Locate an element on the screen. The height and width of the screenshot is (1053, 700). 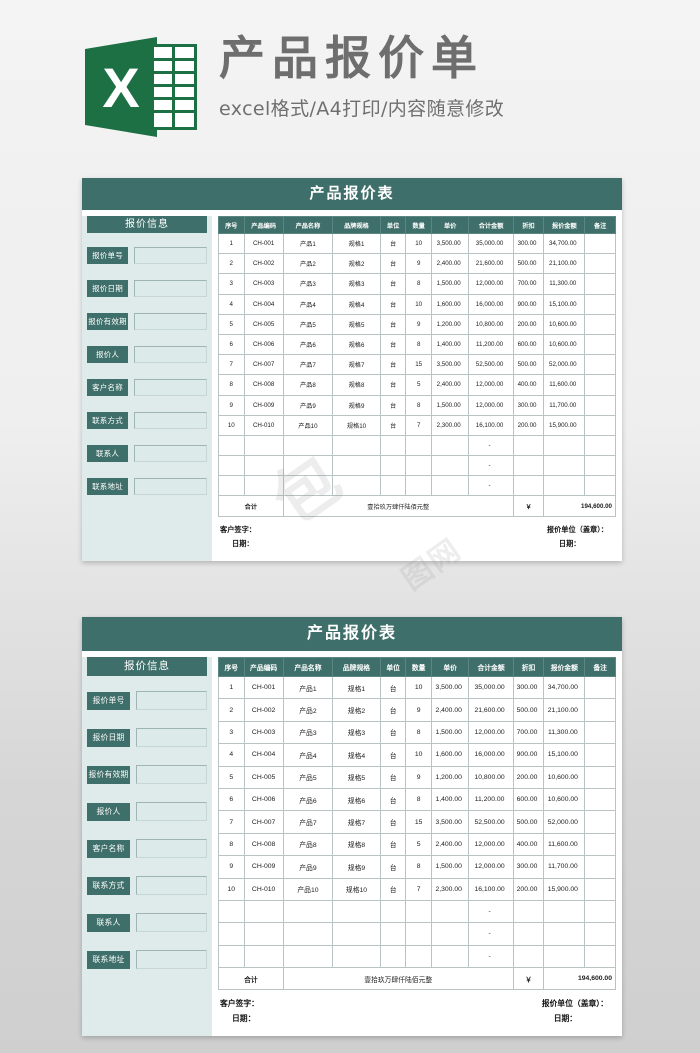
cell-6: 1,600.00 is located at coordinates (450, 755).